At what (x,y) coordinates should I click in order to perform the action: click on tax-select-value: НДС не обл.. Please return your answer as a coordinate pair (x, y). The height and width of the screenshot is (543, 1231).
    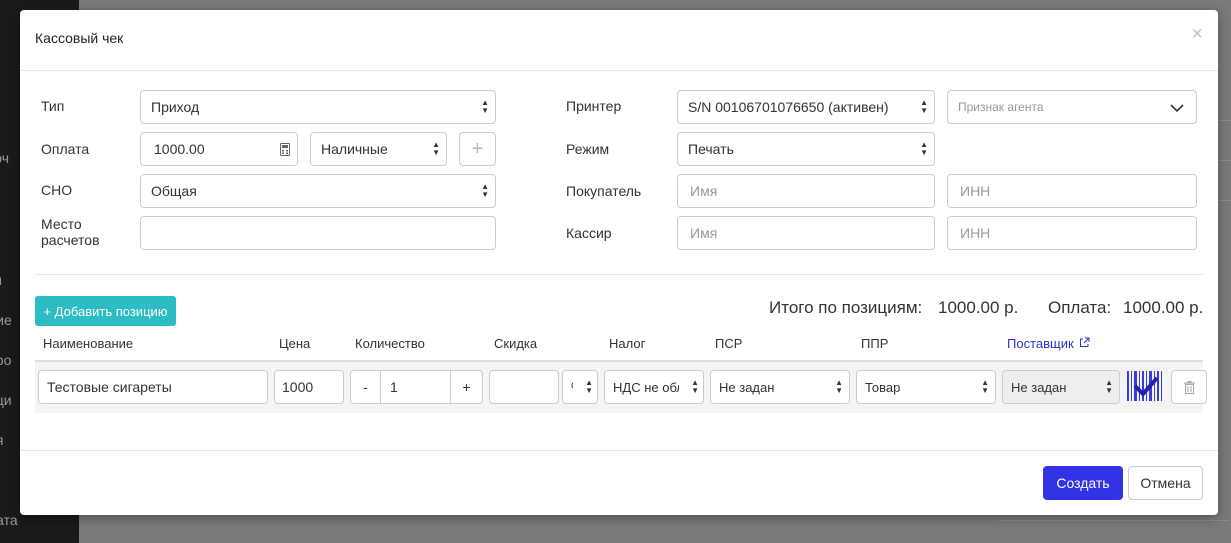
    Looking at the image, I should click on (646, 387).